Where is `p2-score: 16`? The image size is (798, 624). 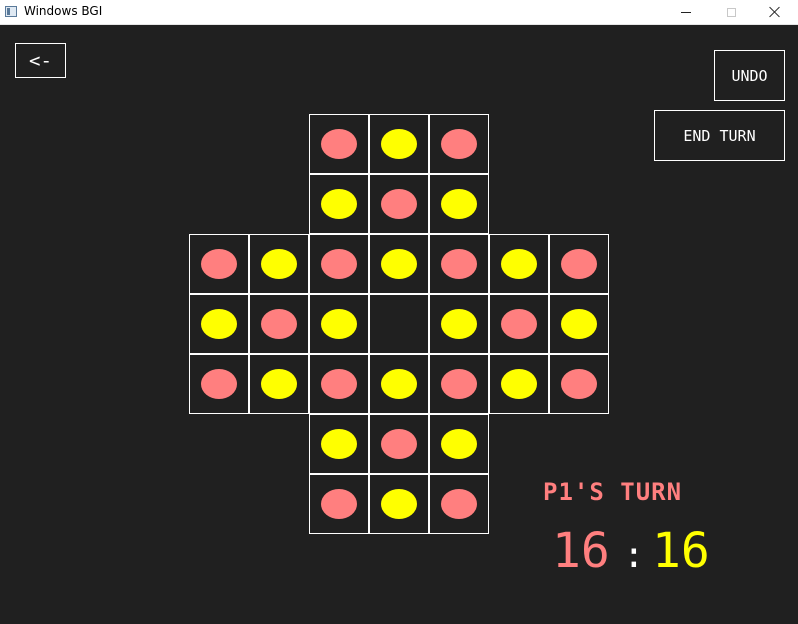
p2-score: 16 is located at coordinates (681, 551).